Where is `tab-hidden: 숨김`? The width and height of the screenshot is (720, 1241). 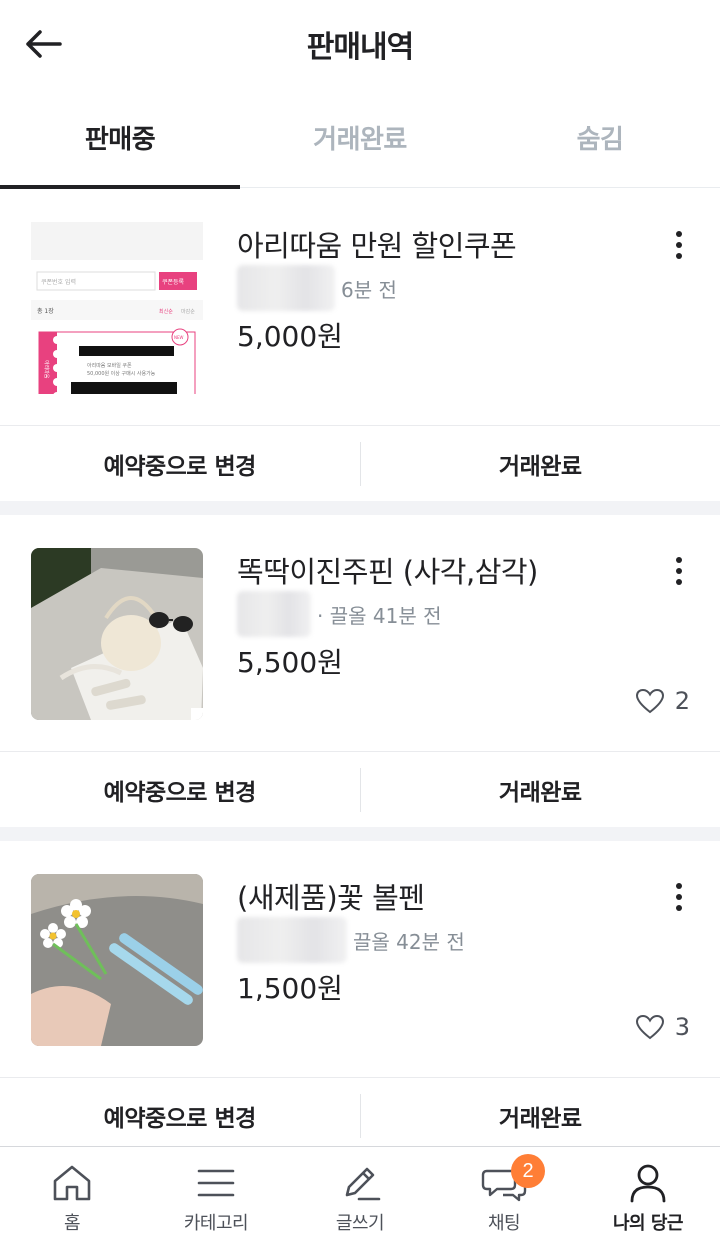 tab-hidden: 숨김 is located at coordinates (600, 137).